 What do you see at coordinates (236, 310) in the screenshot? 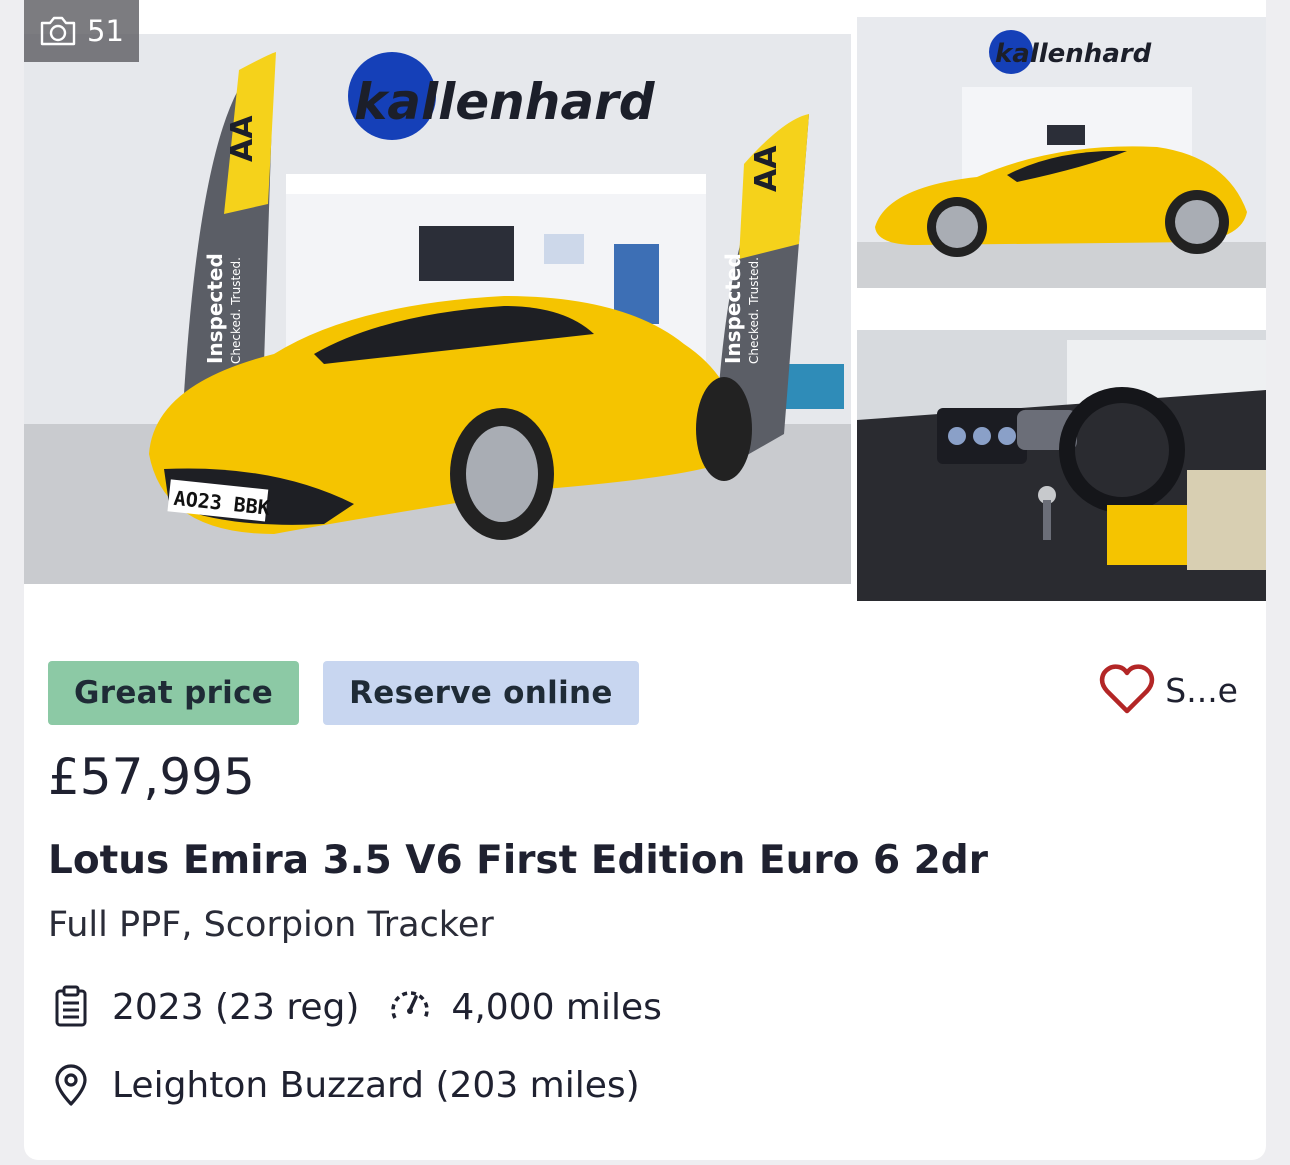
I see `flag-sub-left: Checked. Trusted.` at bounding box center [236, 310].